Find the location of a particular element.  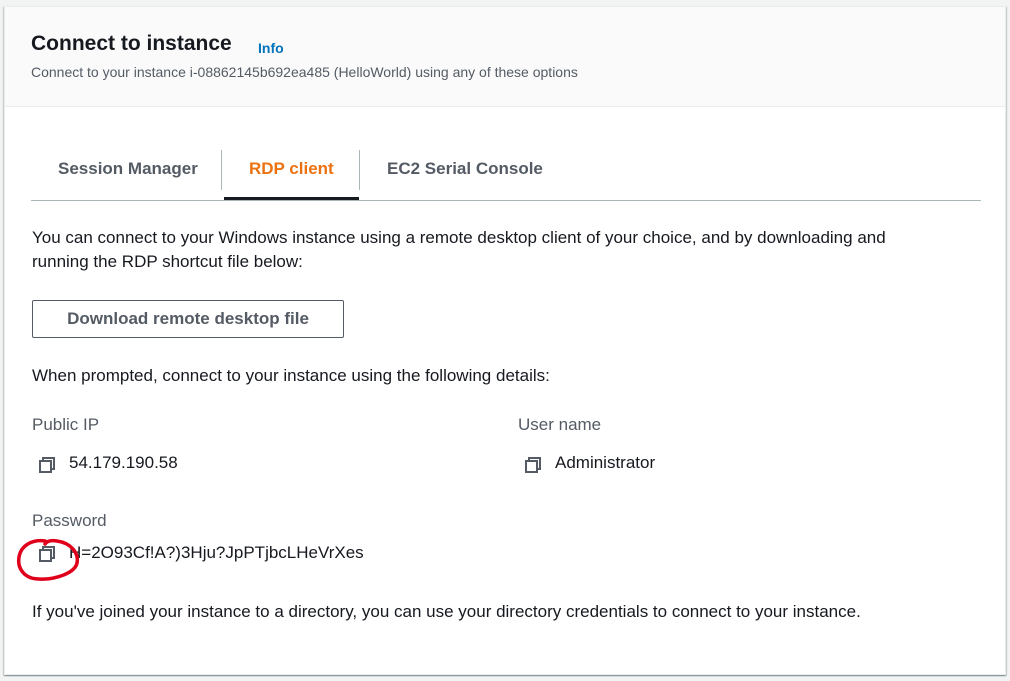

info-link: Info is located at coordinates (271, 48).